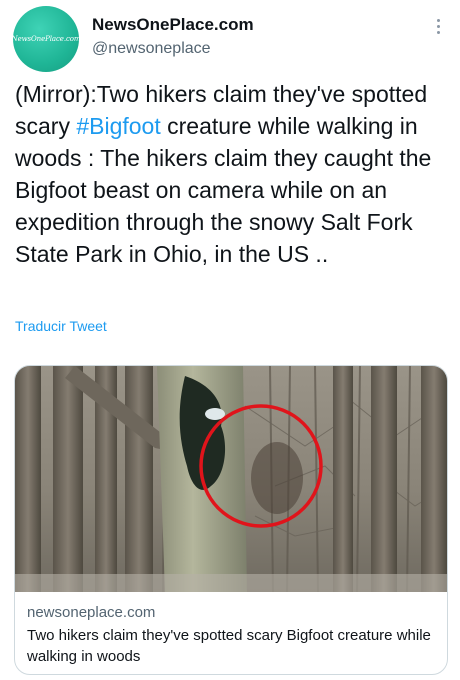 This screenshot has height=680, width=460. I want to click on more-options-button, so click(438, 26).